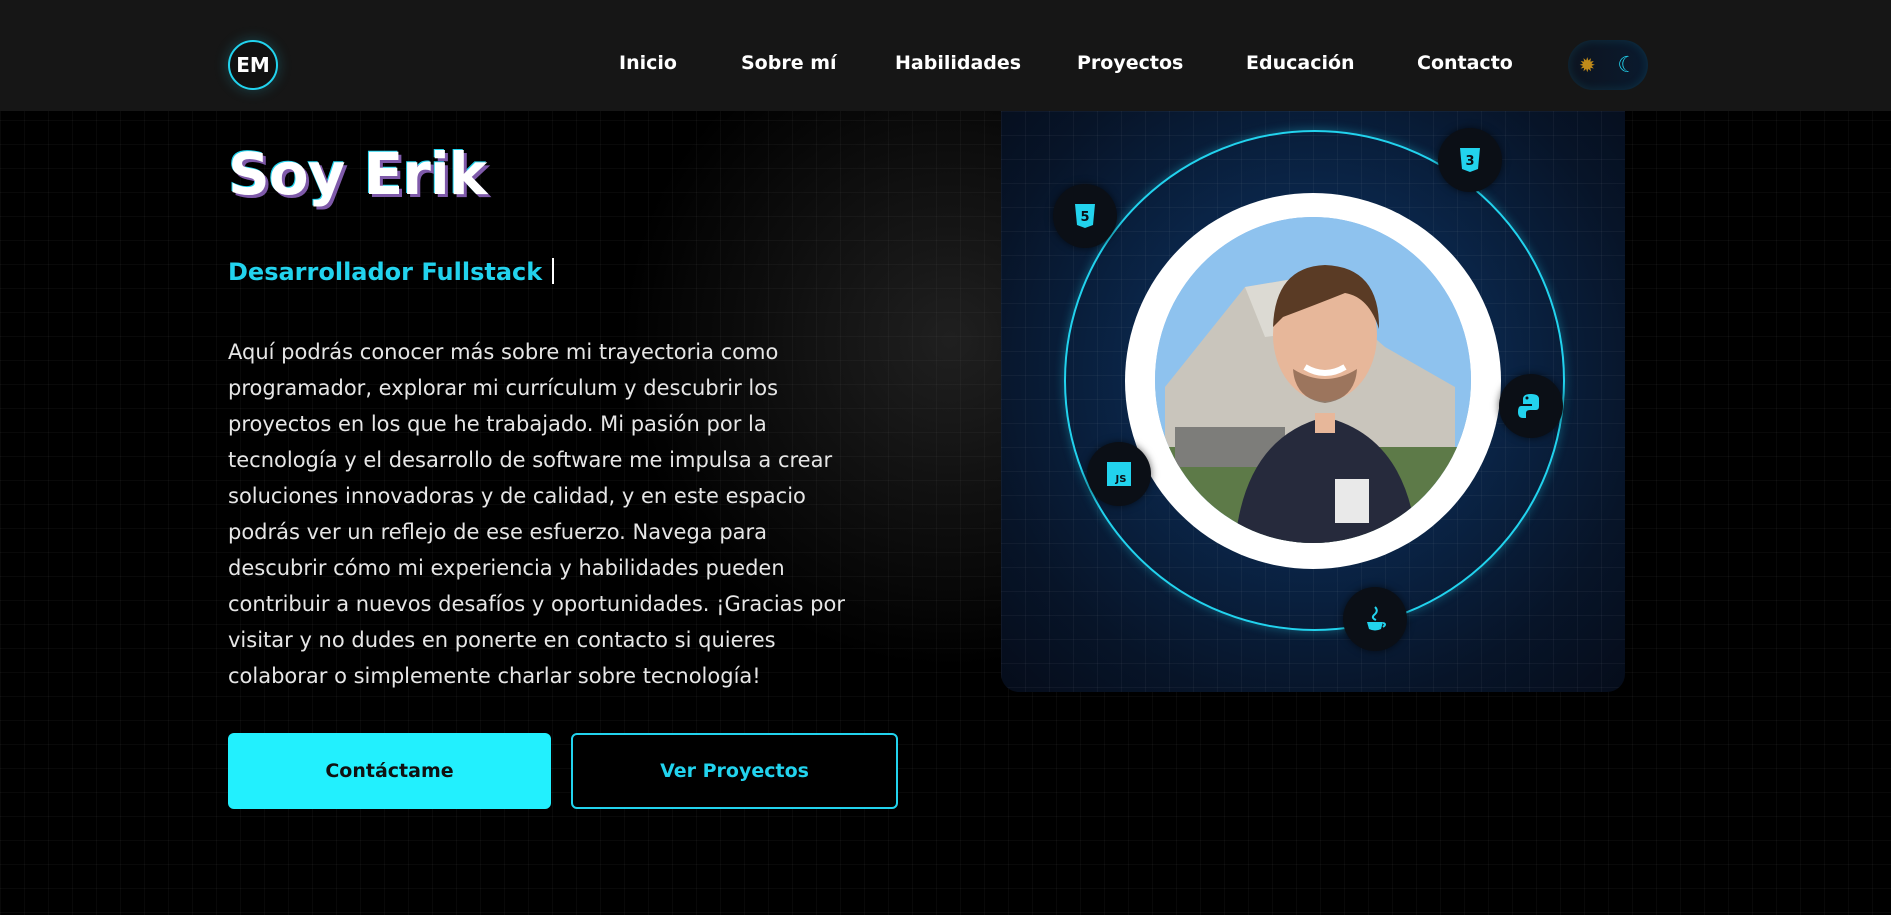 This screenshot has height=915, width=1891. Describe the element at coordinates (1300, 63) in the screenshot. I see `nav-item-educacion: Educación` at that location.